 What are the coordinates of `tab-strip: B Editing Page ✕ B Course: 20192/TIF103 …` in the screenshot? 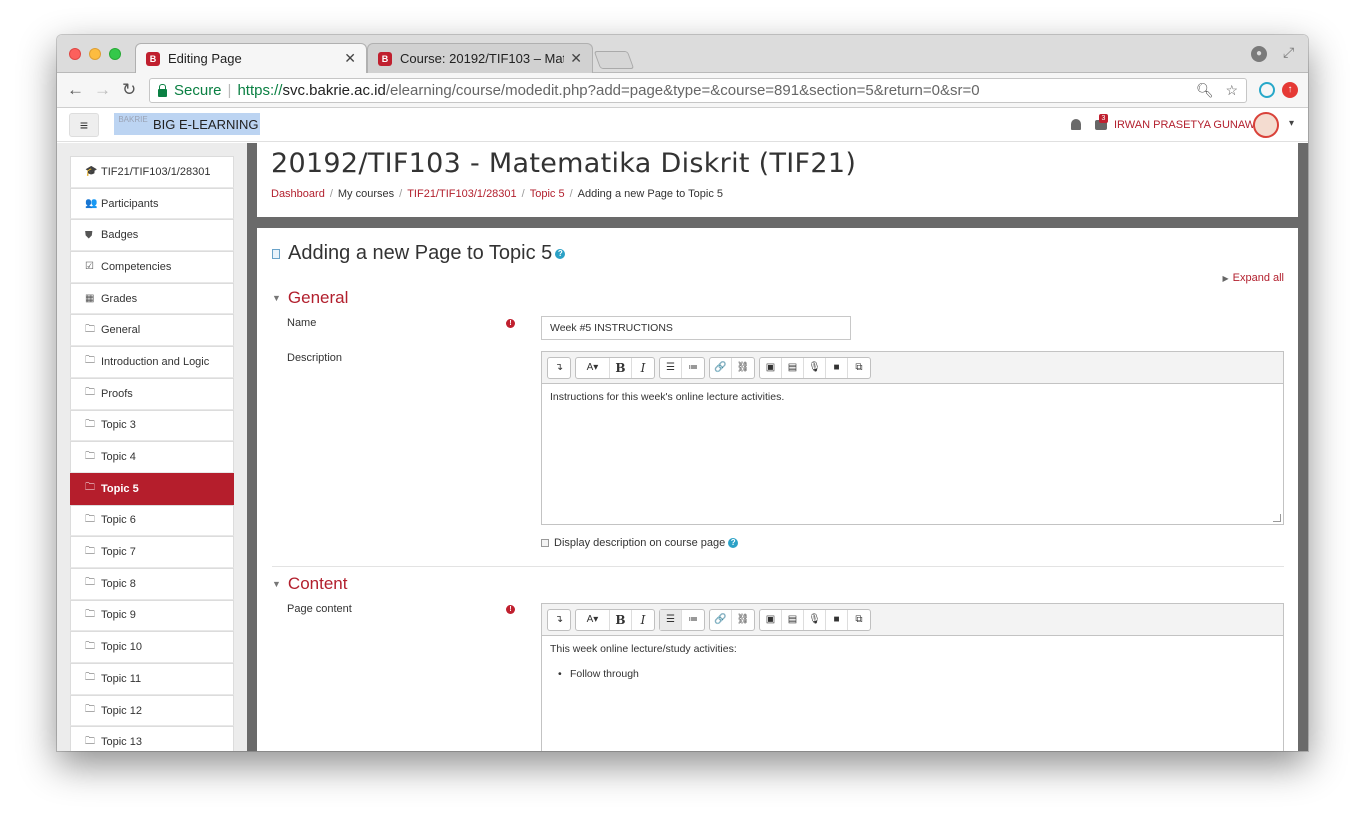 It's located at (682, 54).